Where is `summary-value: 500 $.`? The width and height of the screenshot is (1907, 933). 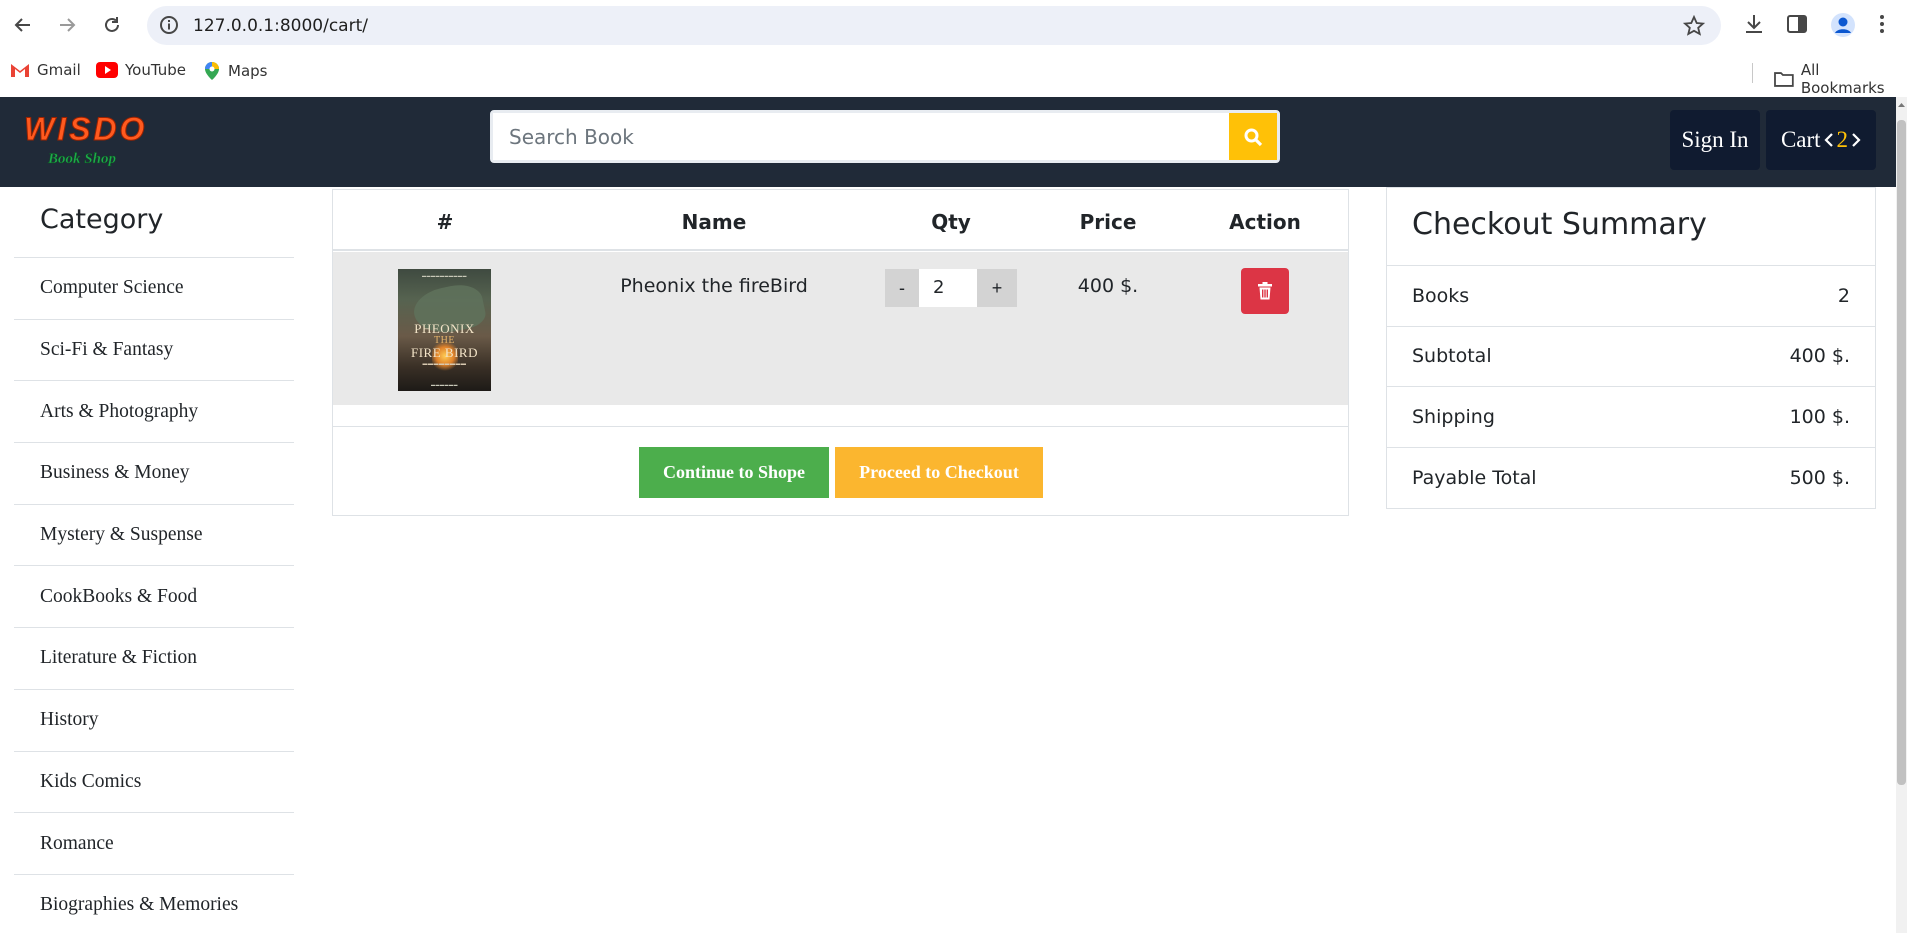
summary-value: 500 $. is located at coordinates (1819, 477).